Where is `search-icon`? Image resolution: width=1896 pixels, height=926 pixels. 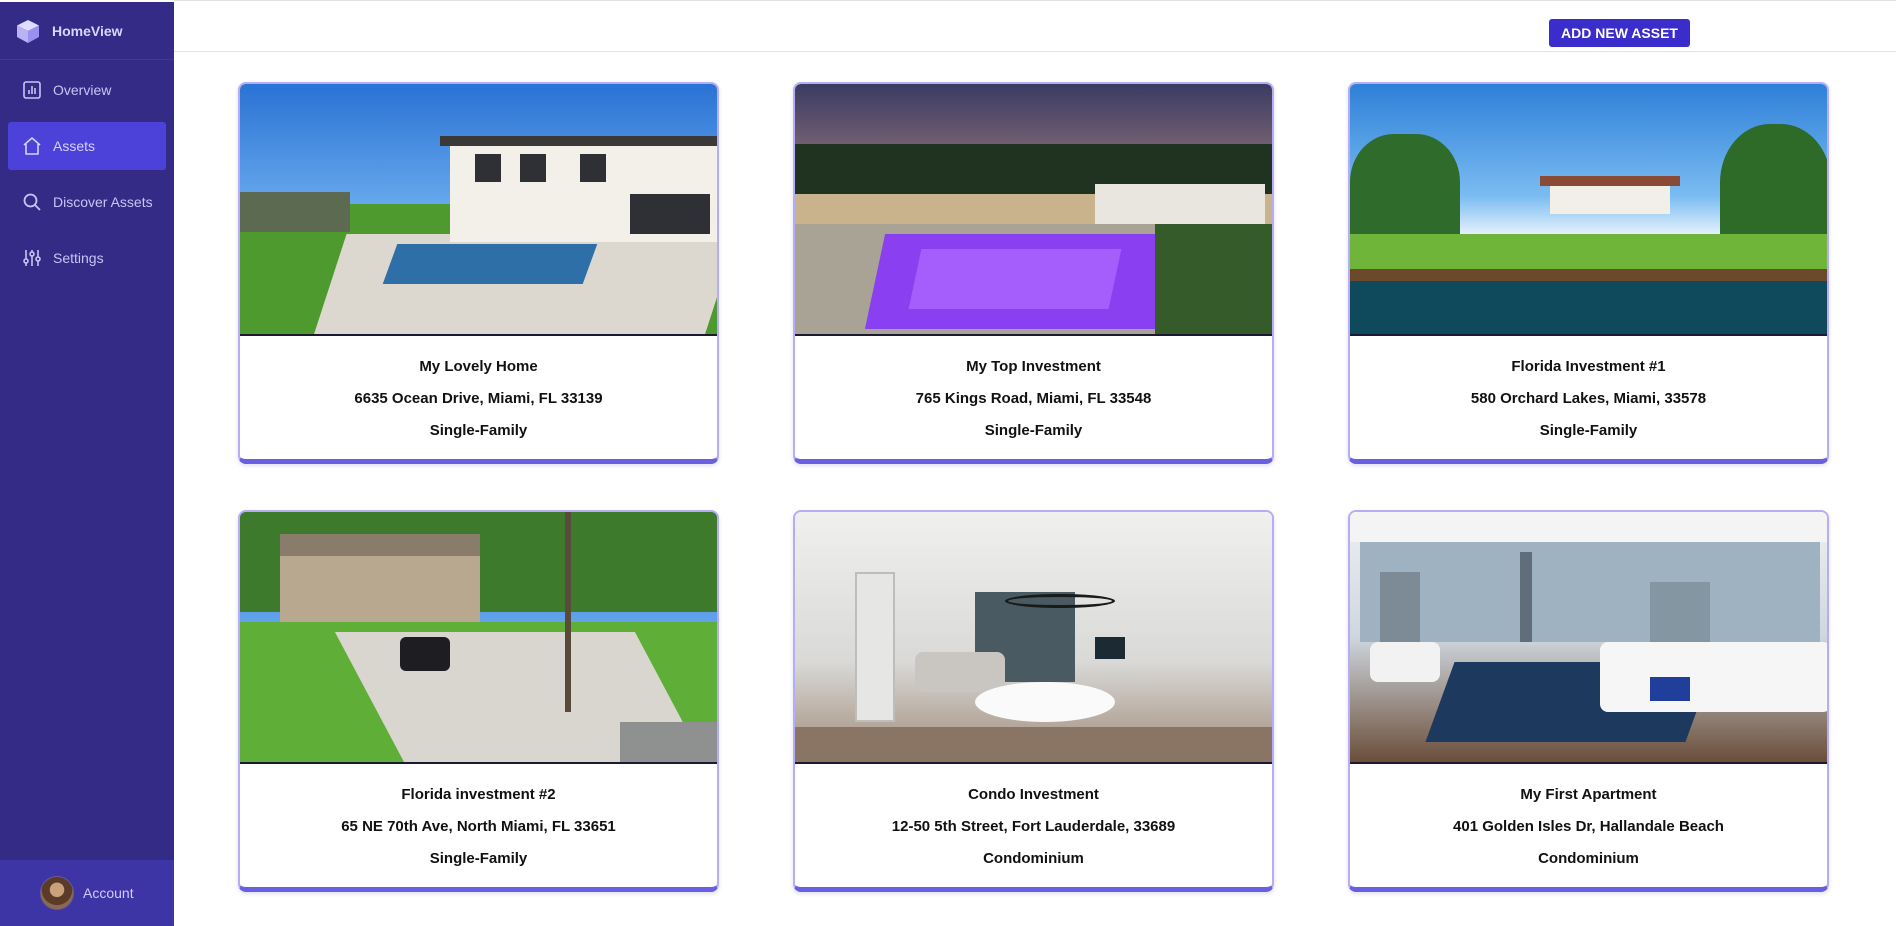 search-icon is located at coordinates (32, 202).